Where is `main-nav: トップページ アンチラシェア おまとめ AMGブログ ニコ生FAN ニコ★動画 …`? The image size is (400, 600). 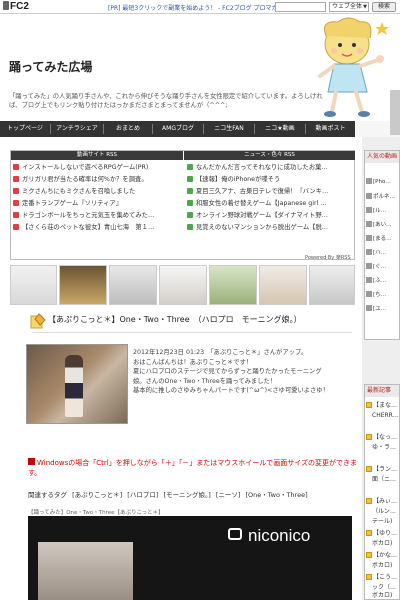 main-nav: トップページ アンチラシェア おまとめ AMGブログ ニコ生FAN ニコ★動画 … is located at coordinates (177, 129).